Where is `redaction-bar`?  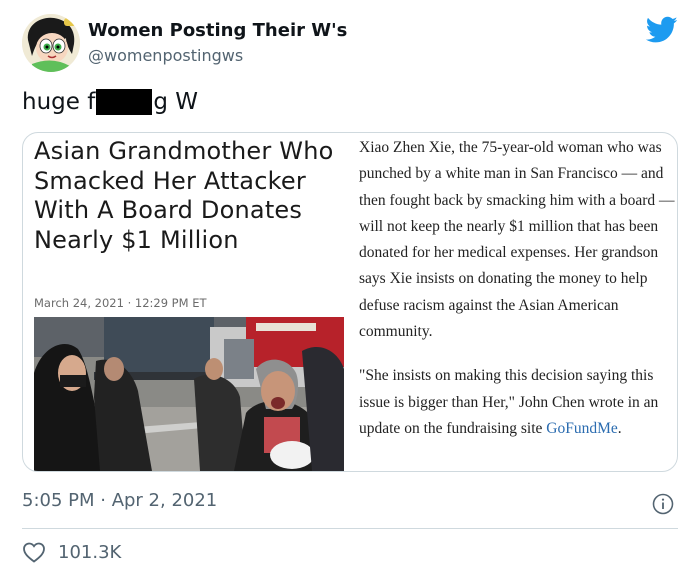 redaction-bar is located at coordinates (124, 102).